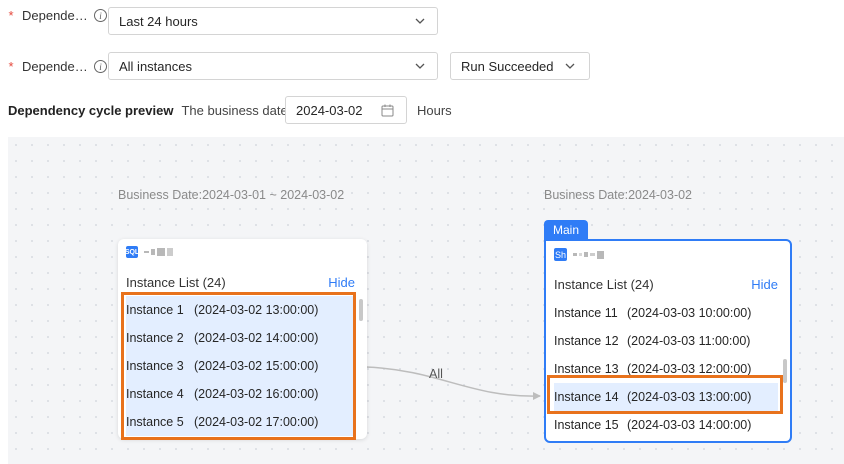 The image size is (844, 464). What do you see at coordinates (256, 422) in the screenshot?
I see `instance-time: (2024-03-02 17:00:00)` at bounding box center [256, 422].